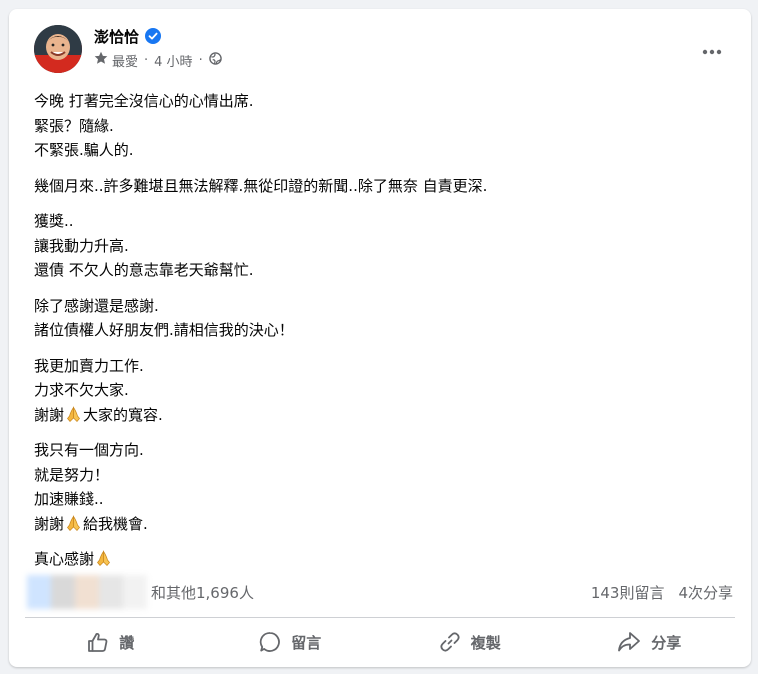 The width and height of the screenshot is (758, 674). I want to click on verified-badge-icon, so click(153, 36).